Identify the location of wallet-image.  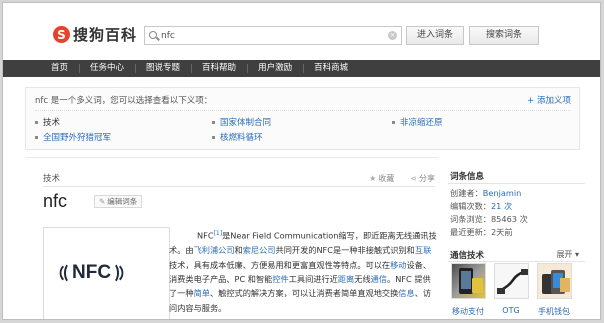
(556, 282).